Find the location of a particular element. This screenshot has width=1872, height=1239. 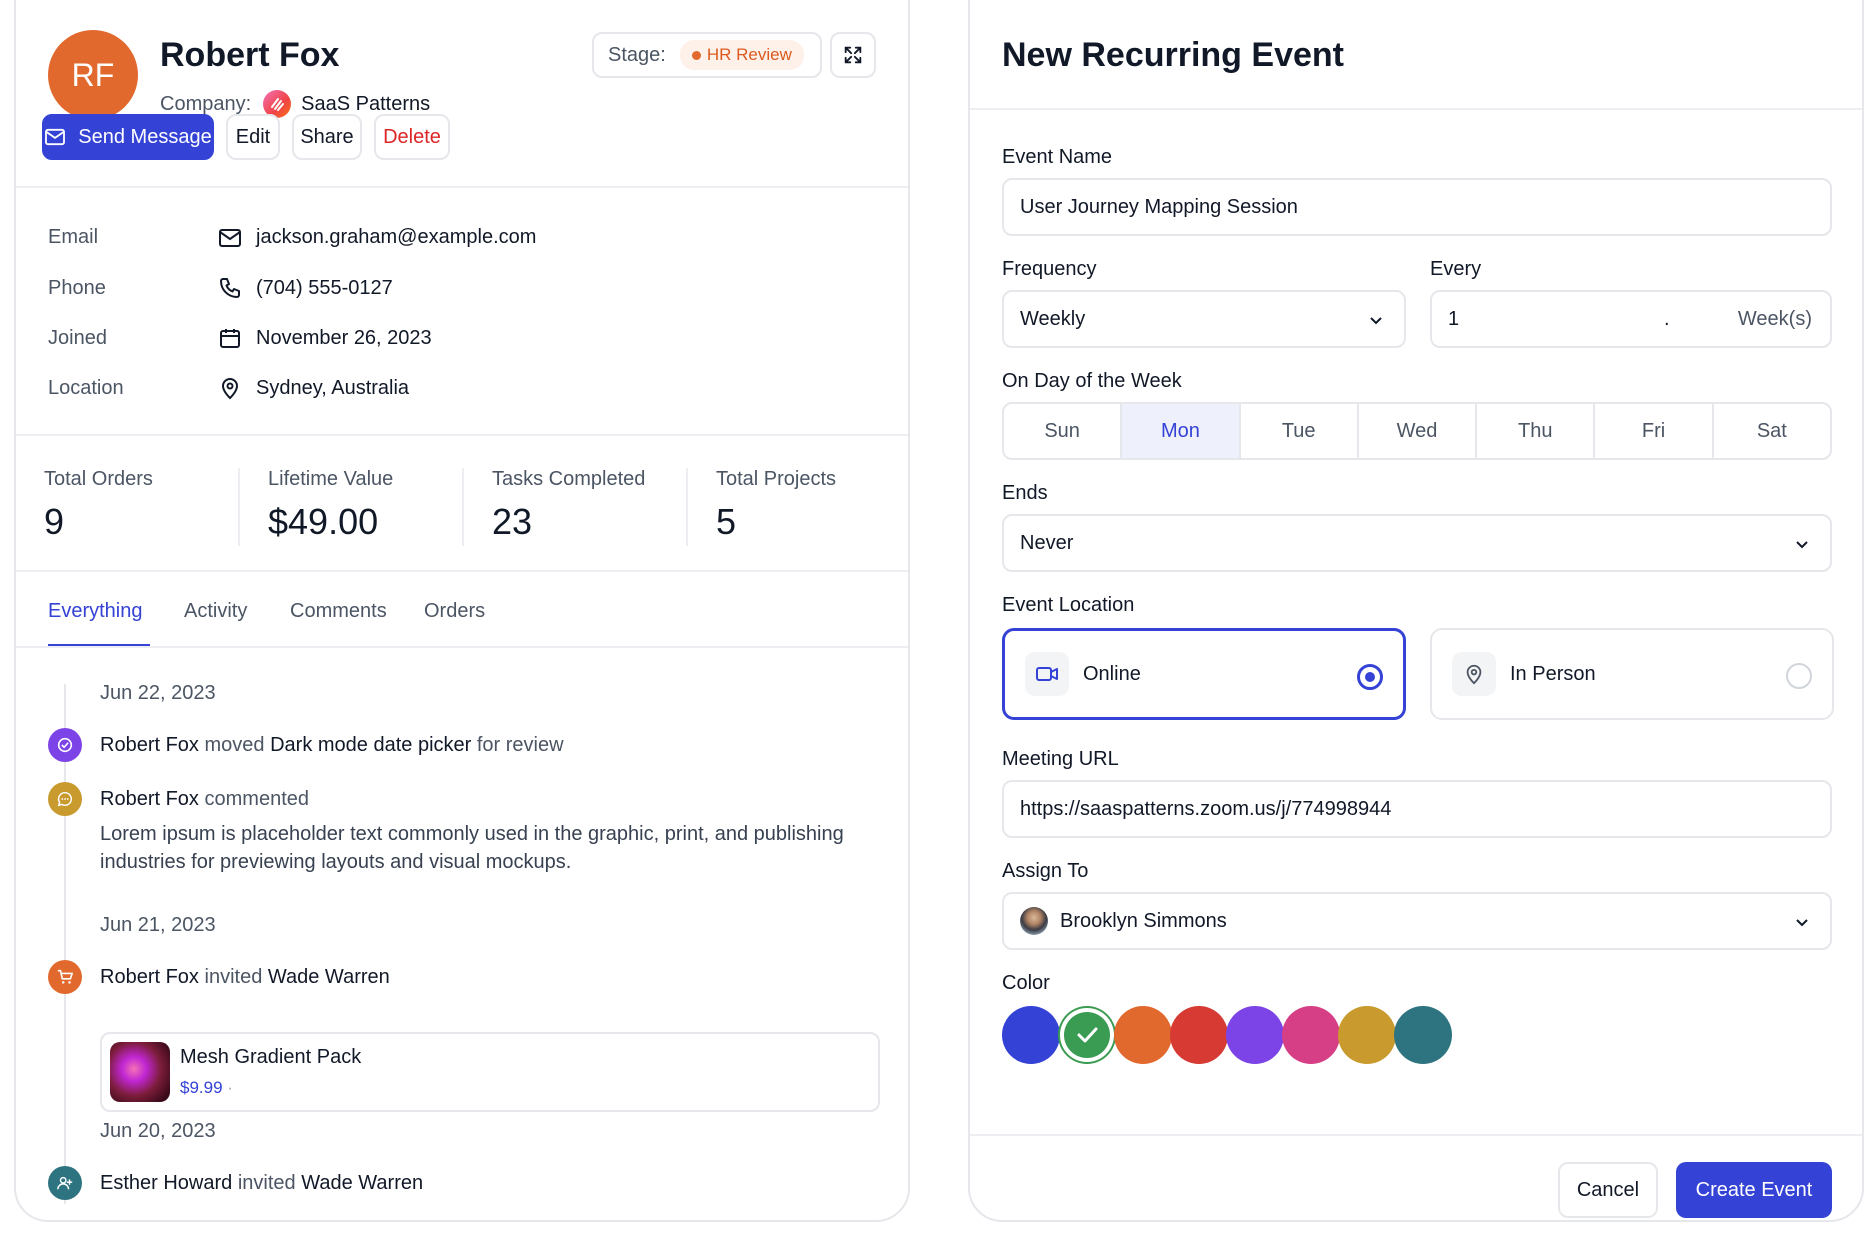

location-row: Location Sydney, Australia is located at coordinates (229, 388).